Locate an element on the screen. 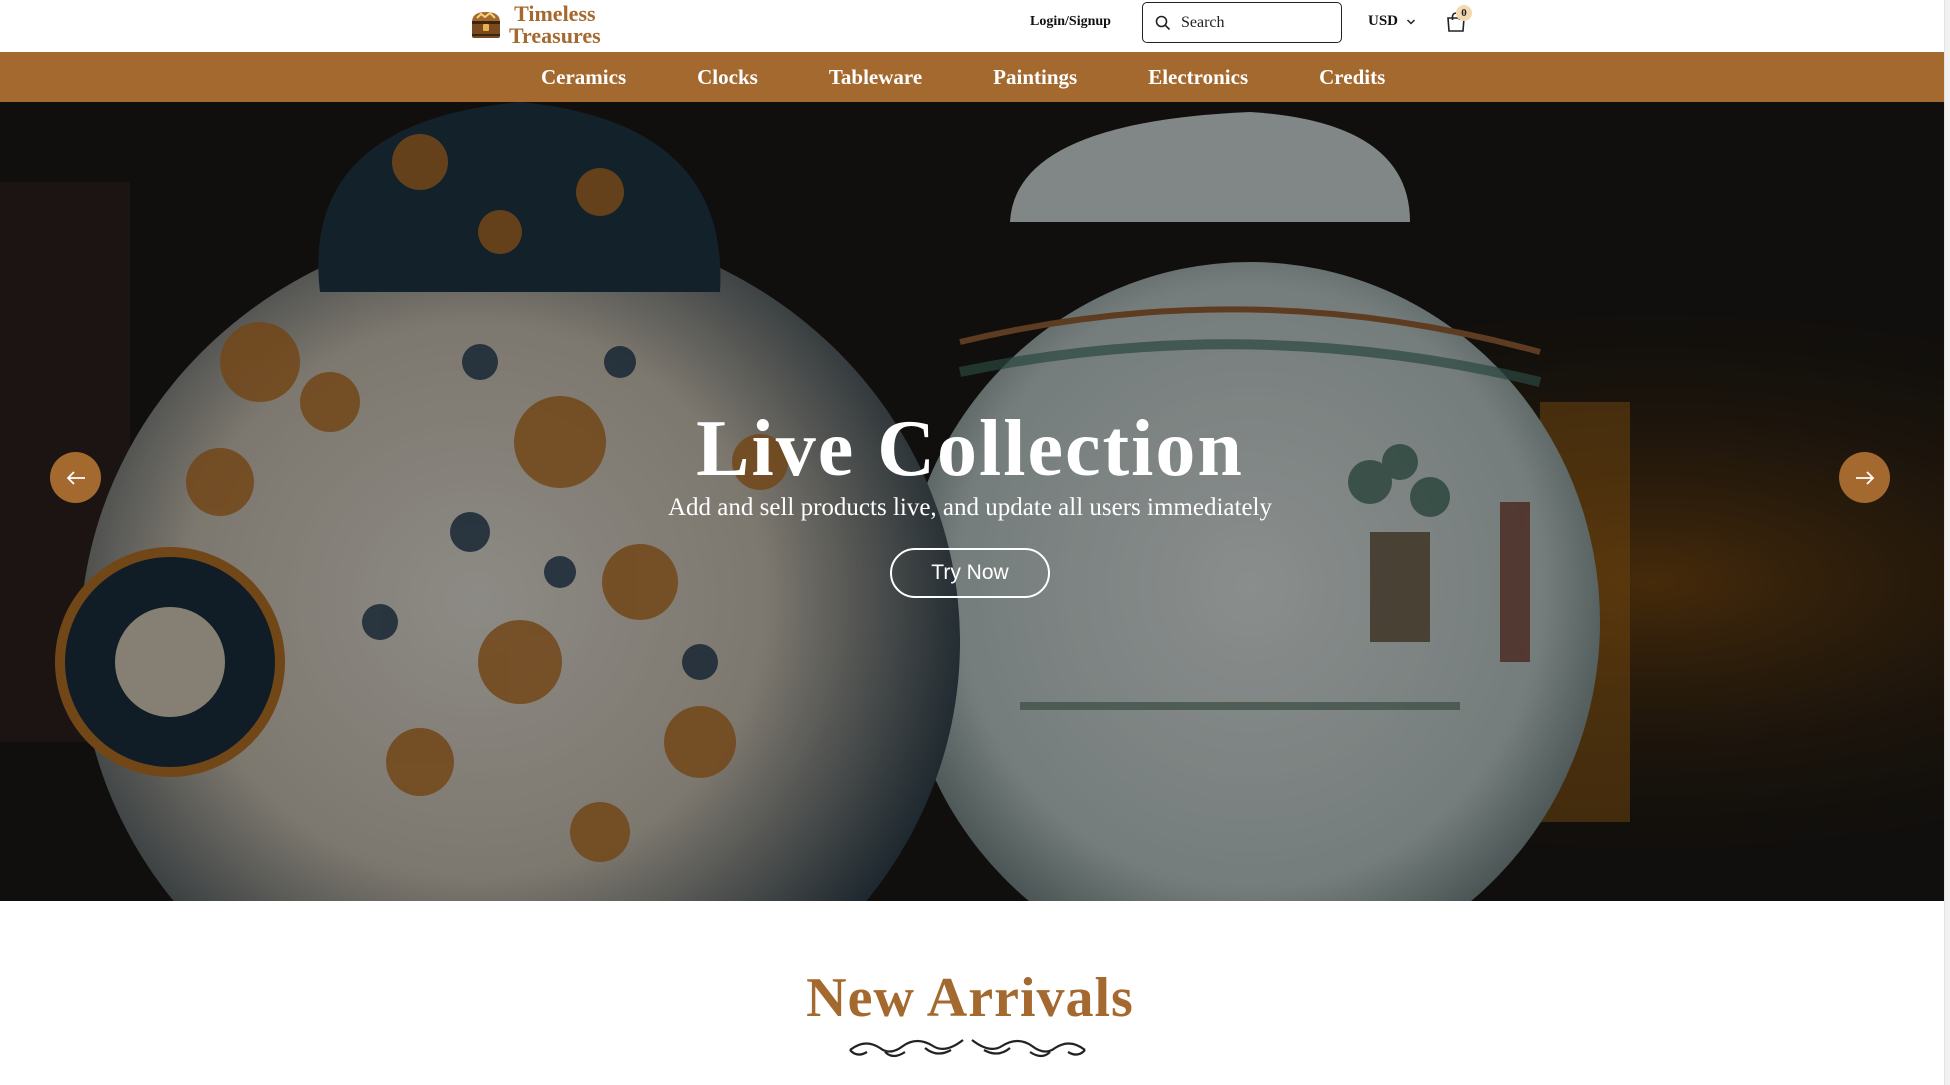  logo-line2: Treasures is located at coordinates (555, 35).